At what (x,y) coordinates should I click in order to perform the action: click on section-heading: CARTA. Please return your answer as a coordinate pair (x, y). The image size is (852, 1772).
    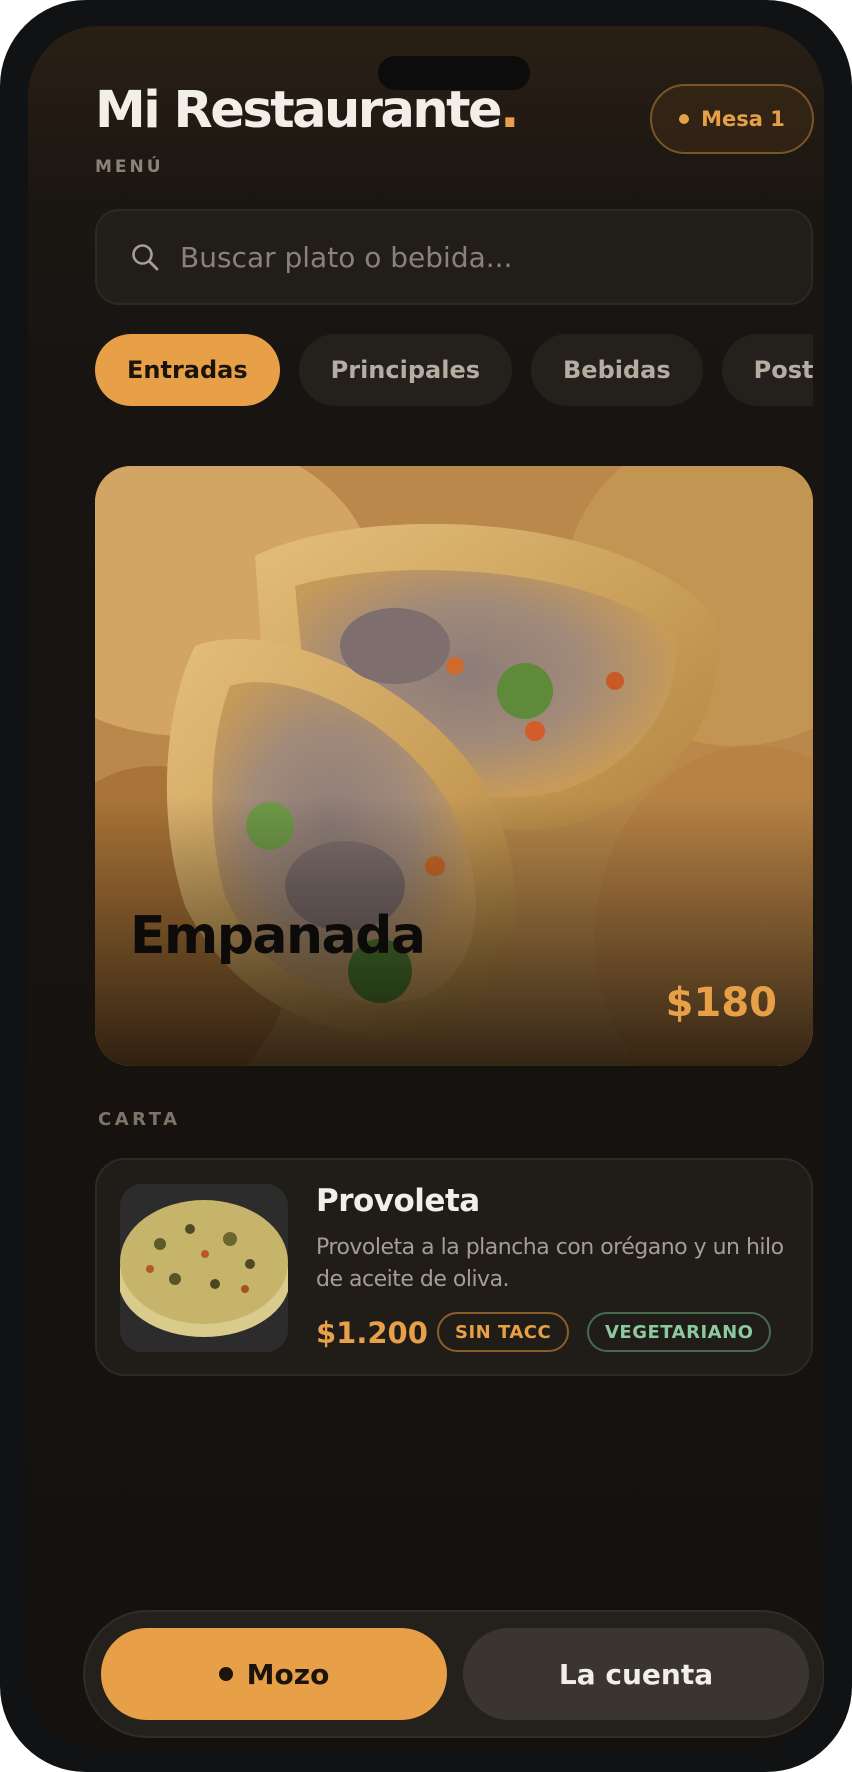
    Looking at the image, I should click on (139, 1119).